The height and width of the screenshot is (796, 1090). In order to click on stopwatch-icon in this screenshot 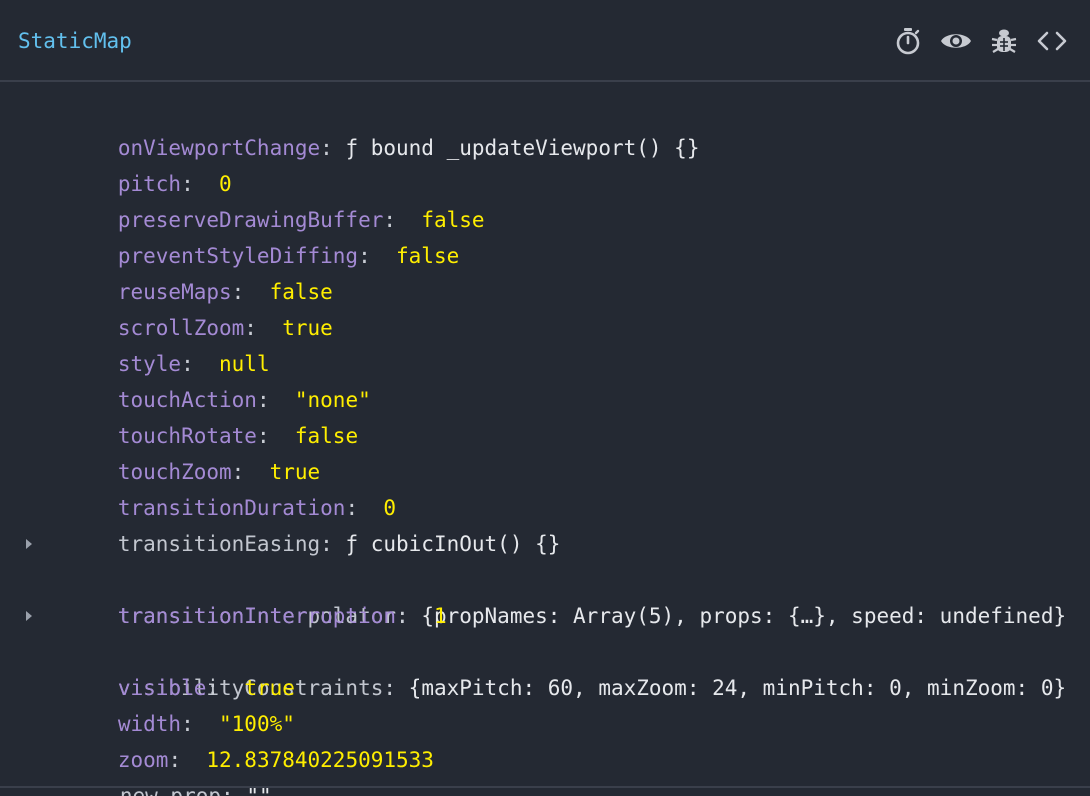, I will do `click(908, 41)`.